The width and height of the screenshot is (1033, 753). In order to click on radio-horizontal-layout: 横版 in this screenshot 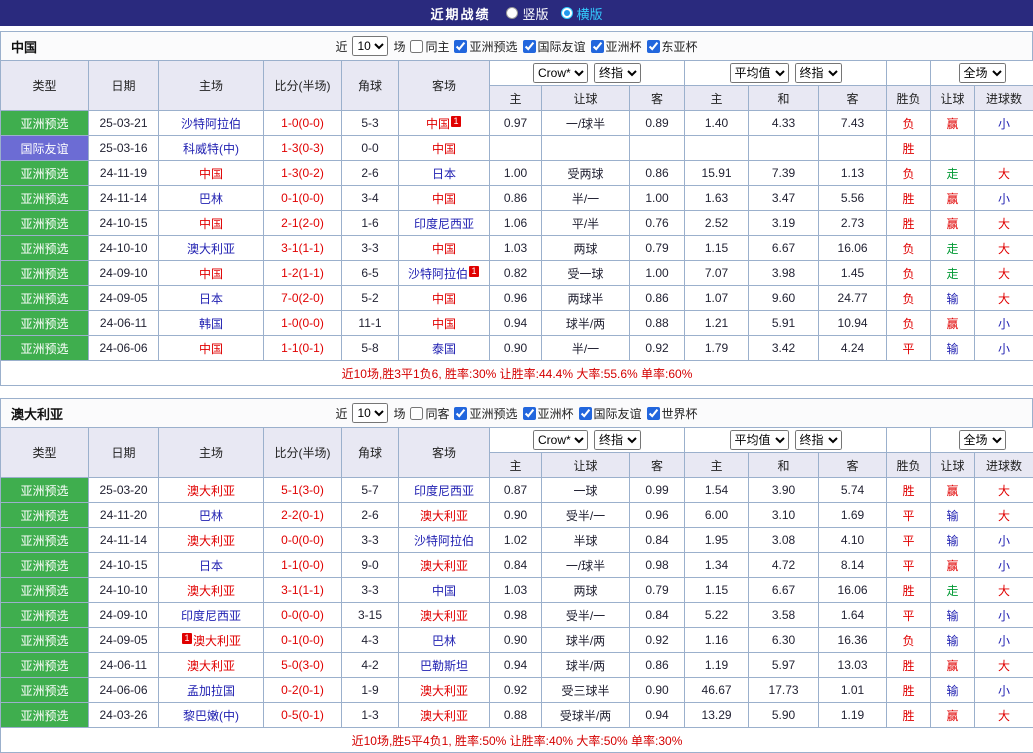, I will do `click(582, 13)`.